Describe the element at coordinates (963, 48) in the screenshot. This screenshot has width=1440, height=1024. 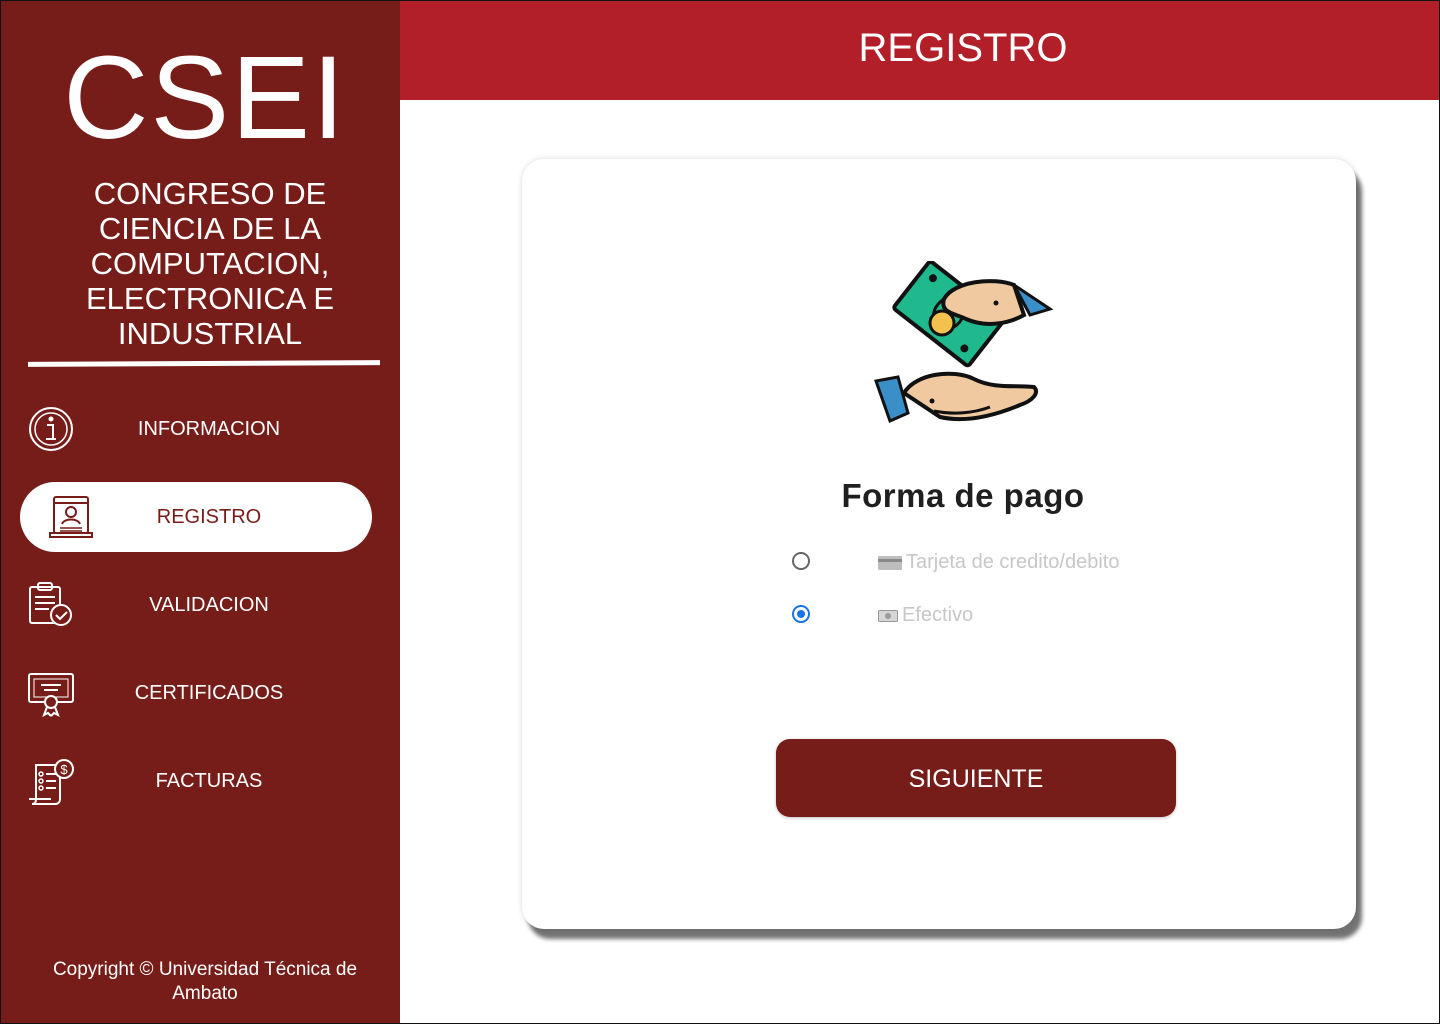
I see `page-title: REGISTRO` at that location.